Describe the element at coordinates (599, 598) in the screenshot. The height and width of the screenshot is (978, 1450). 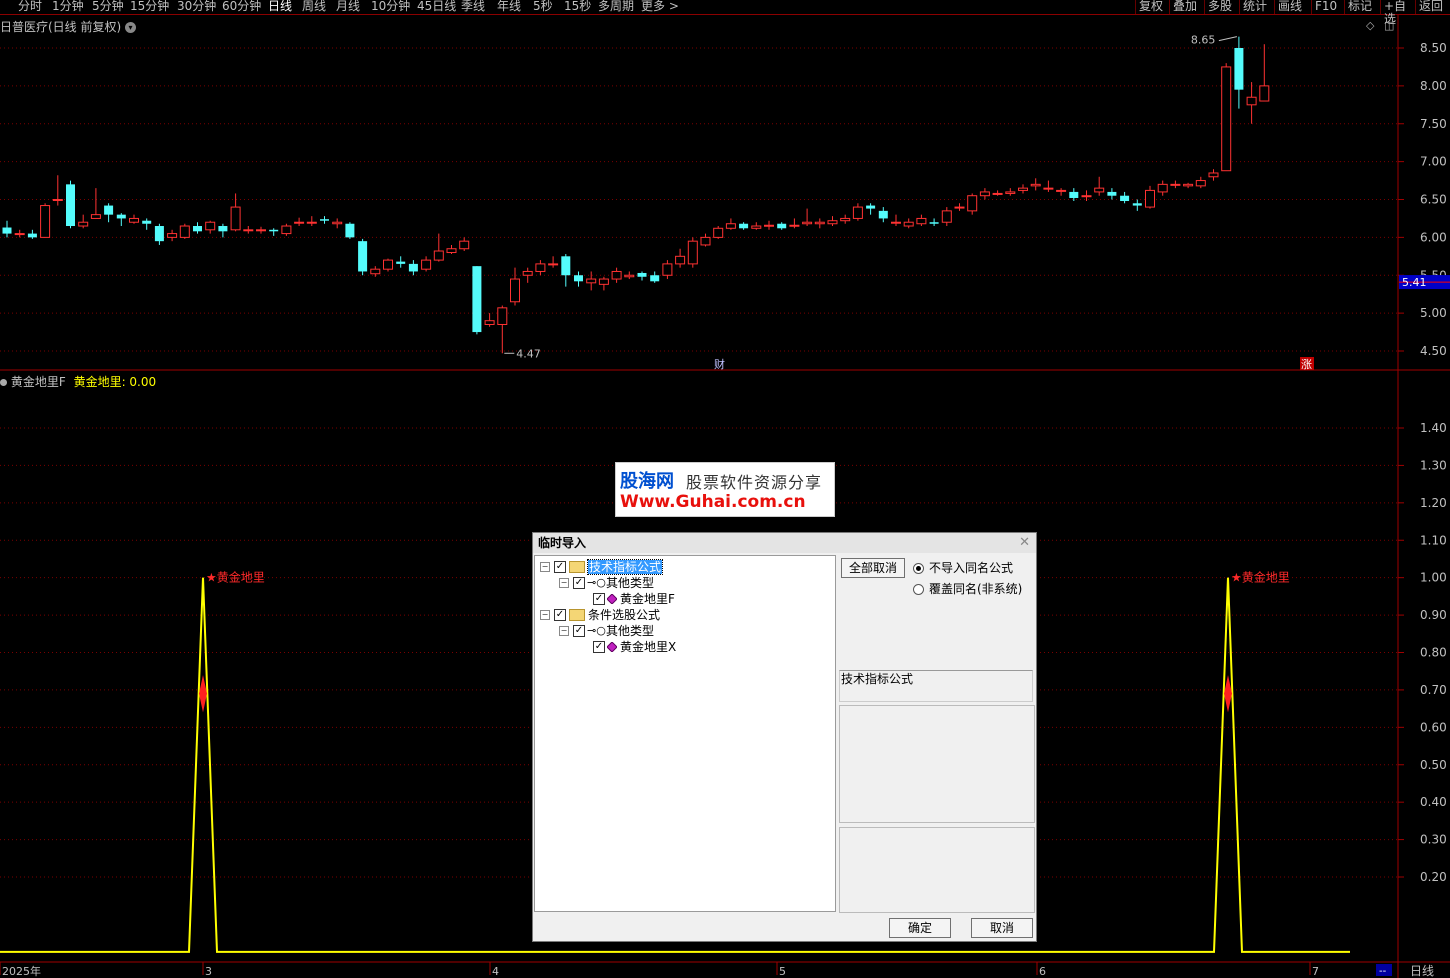
I see `checkbox-formula-f: ✓` at that location.